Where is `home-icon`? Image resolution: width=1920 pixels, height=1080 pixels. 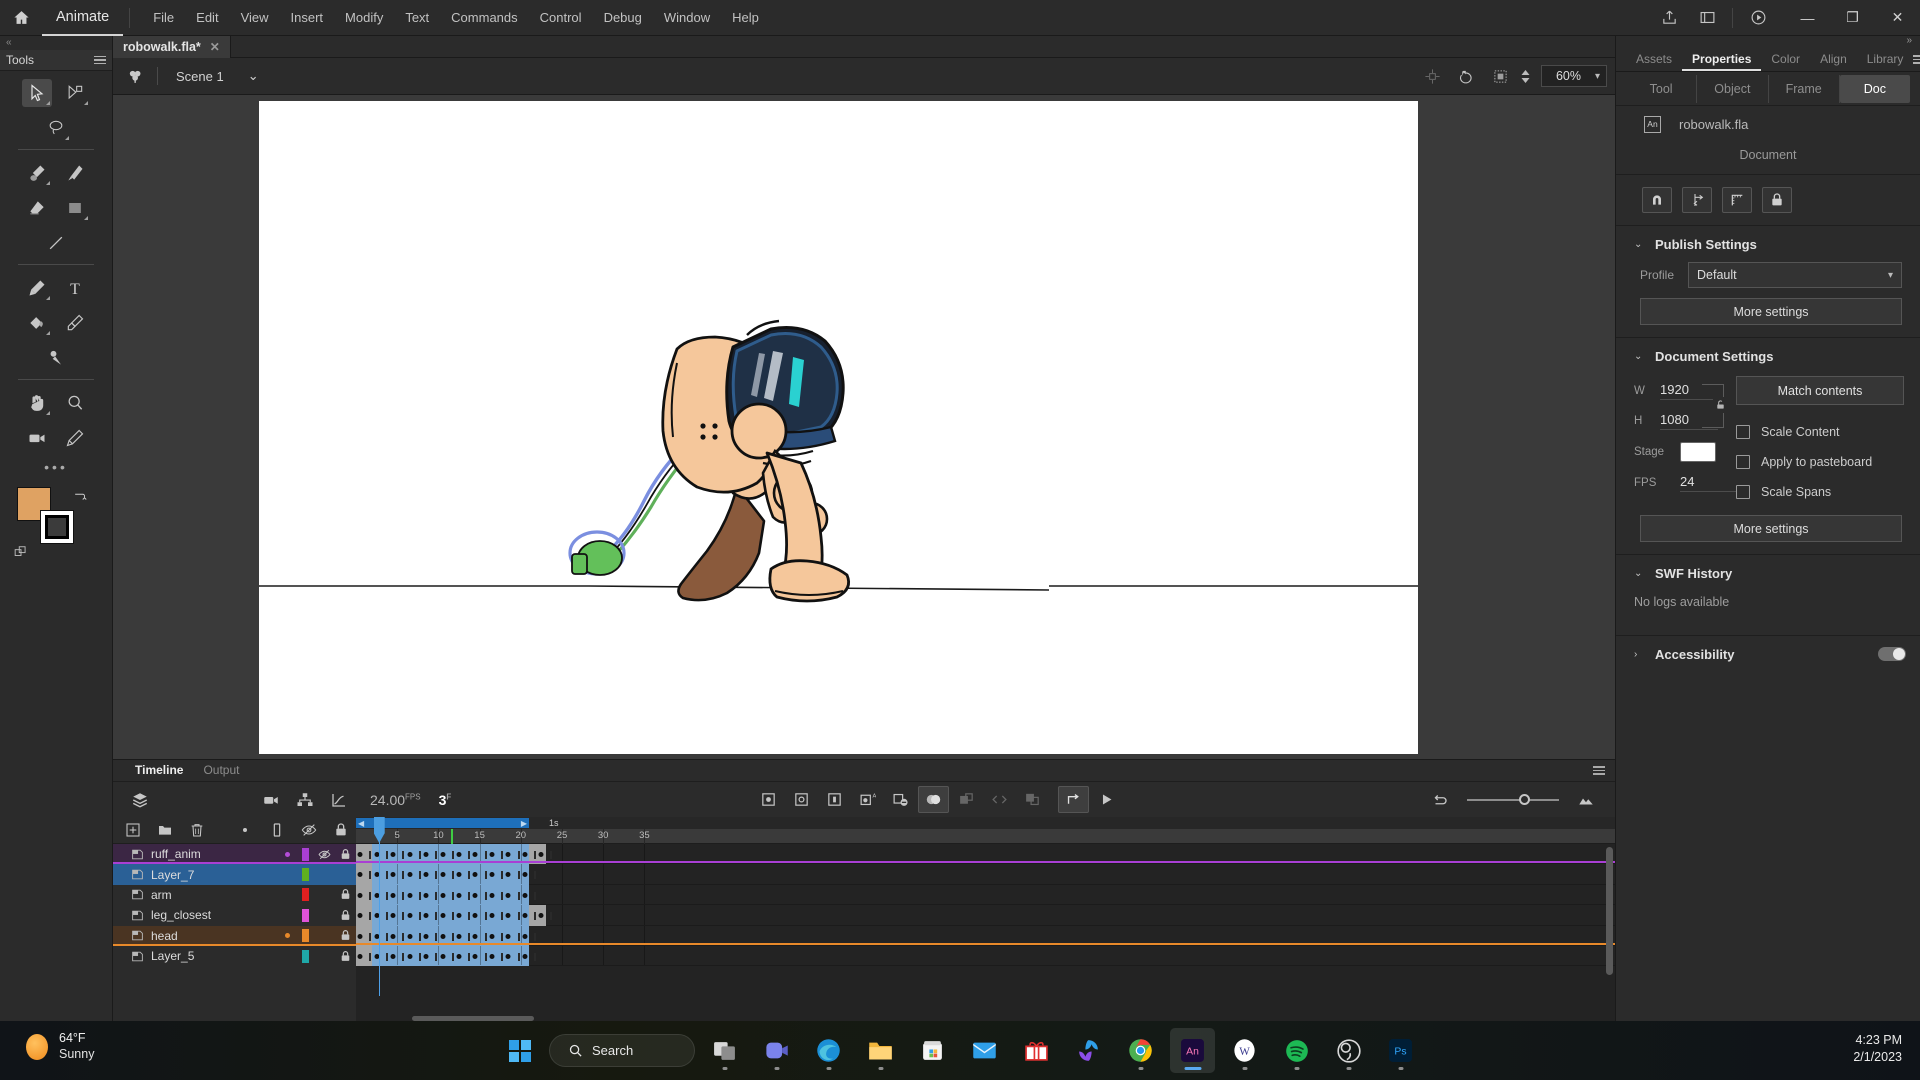 home-icon is located at coordinates (21, 18).